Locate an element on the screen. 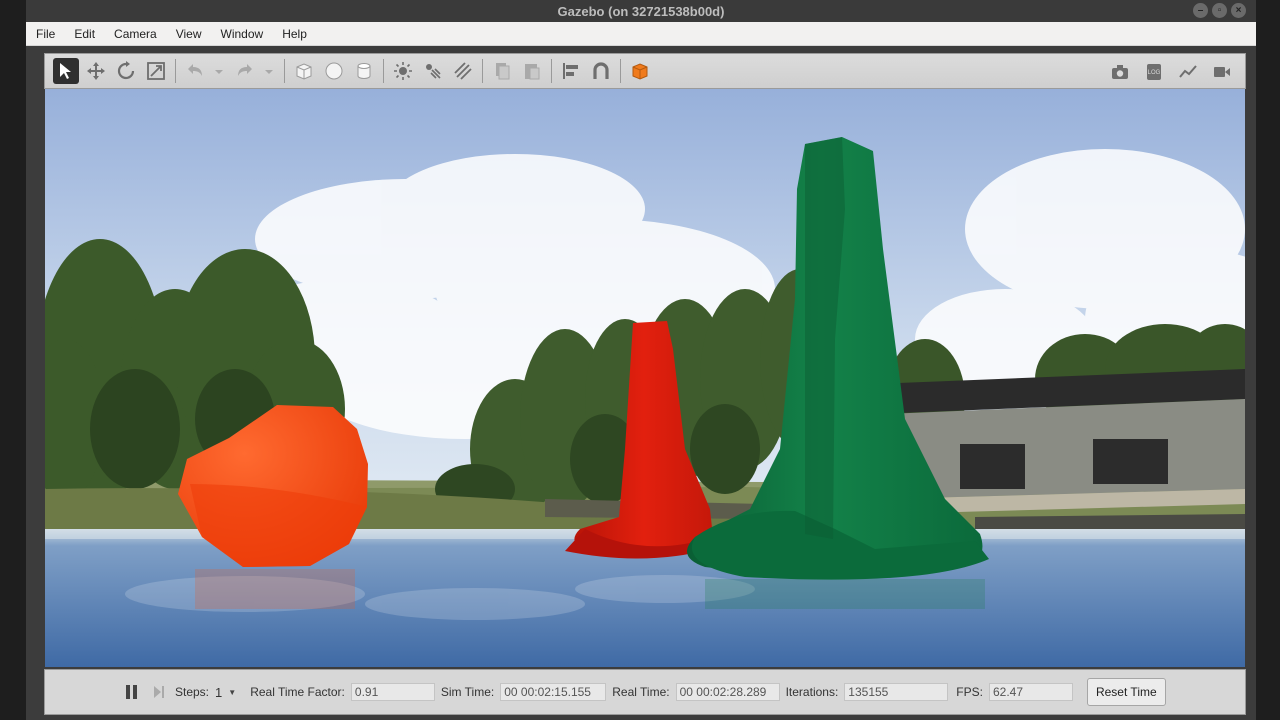  window-controls: – ▫ × is located at coordinates (1219, 10).